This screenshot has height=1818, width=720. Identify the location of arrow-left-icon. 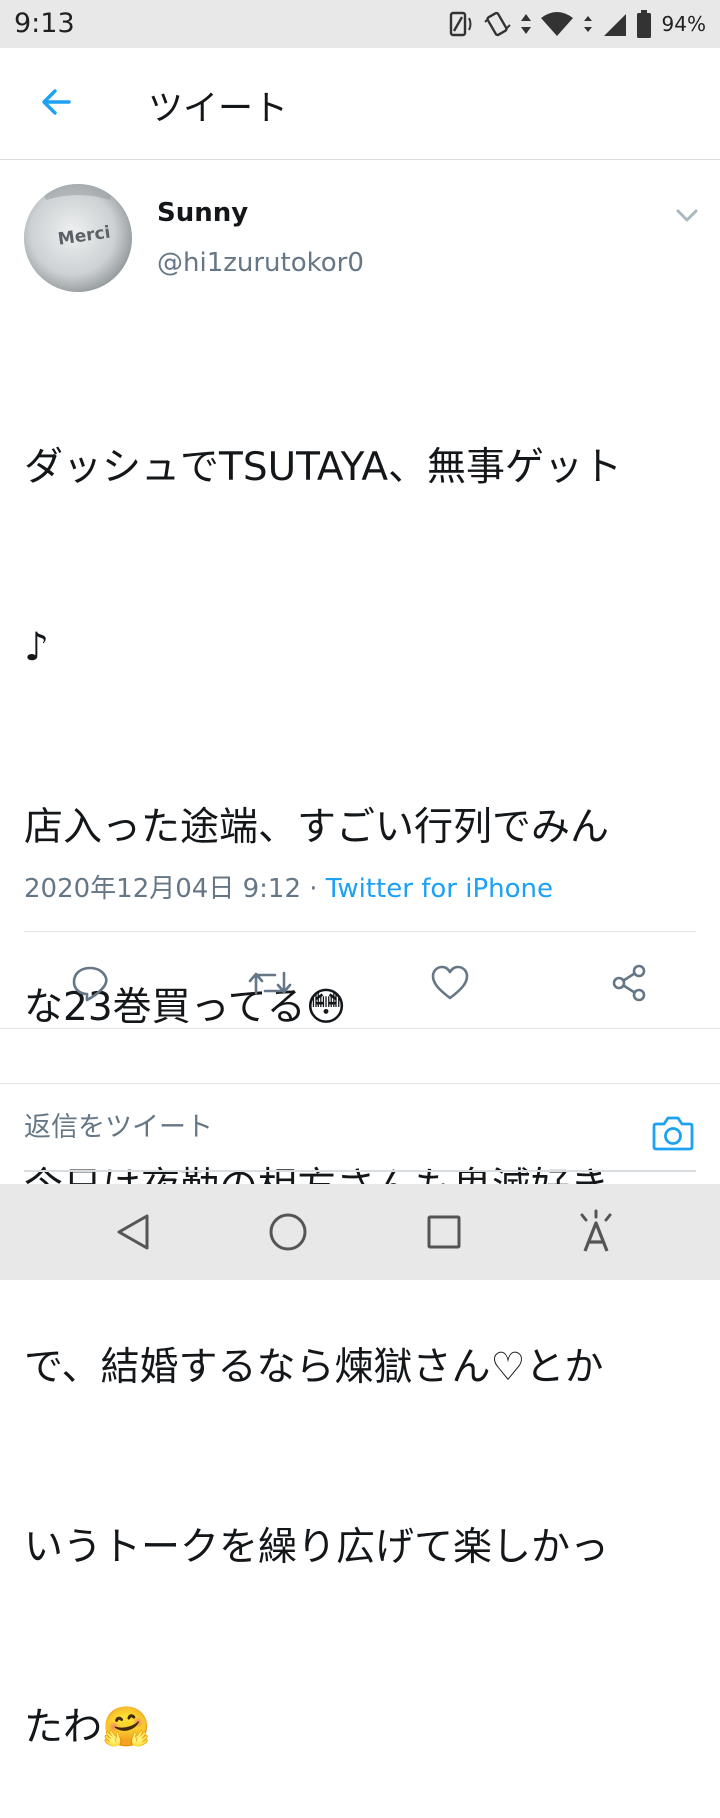
(56, 102).